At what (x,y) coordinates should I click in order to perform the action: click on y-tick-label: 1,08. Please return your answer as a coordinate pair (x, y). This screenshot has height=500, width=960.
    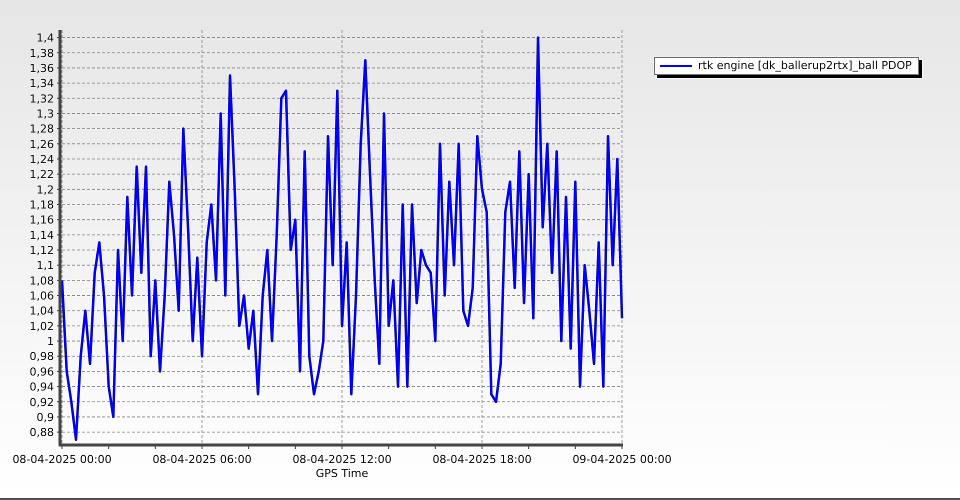
    Looking at the image, I should click on (42, 281).